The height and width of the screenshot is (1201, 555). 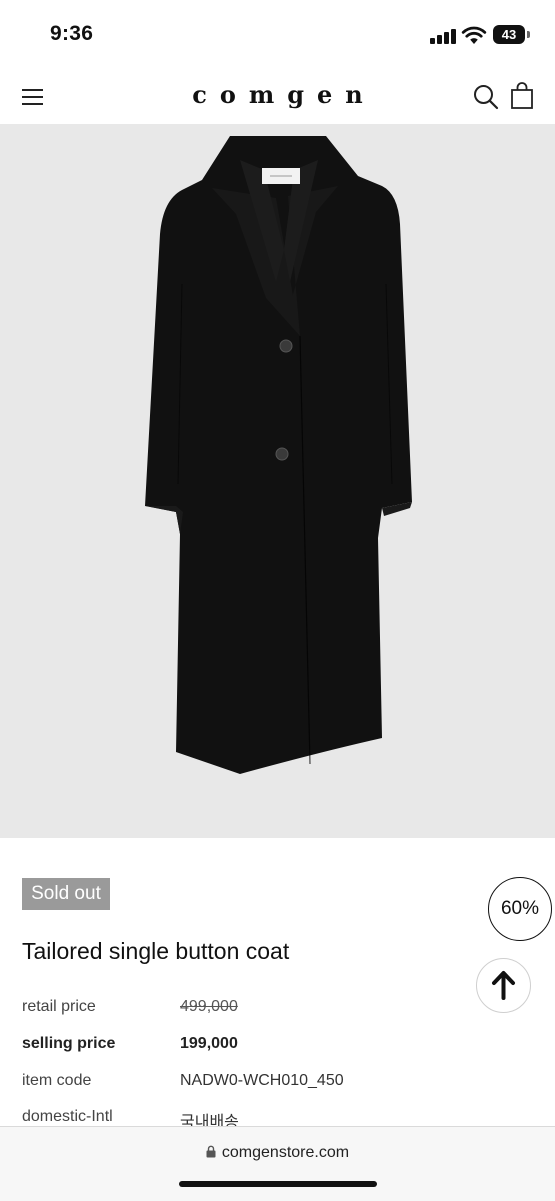 What do you see at coordinates (528, 34) in the screenshot?
I see `battery-cap` at bounding box center [528, 34].